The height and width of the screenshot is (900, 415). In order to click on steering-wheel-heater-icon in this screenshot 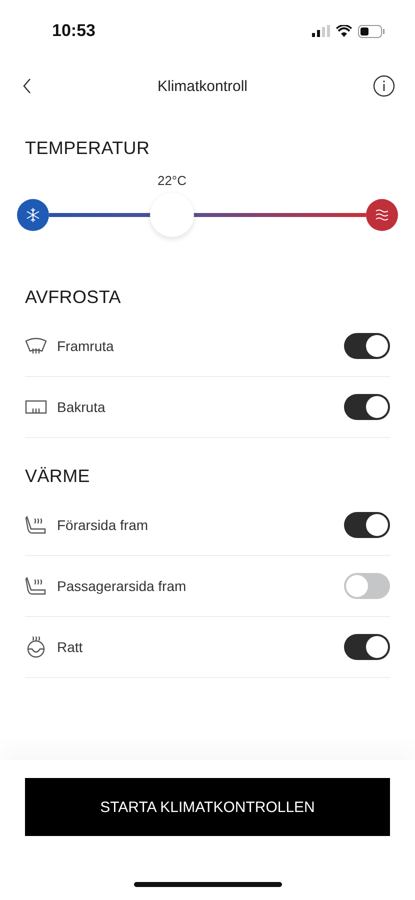, I will do `click(36, 647)`.